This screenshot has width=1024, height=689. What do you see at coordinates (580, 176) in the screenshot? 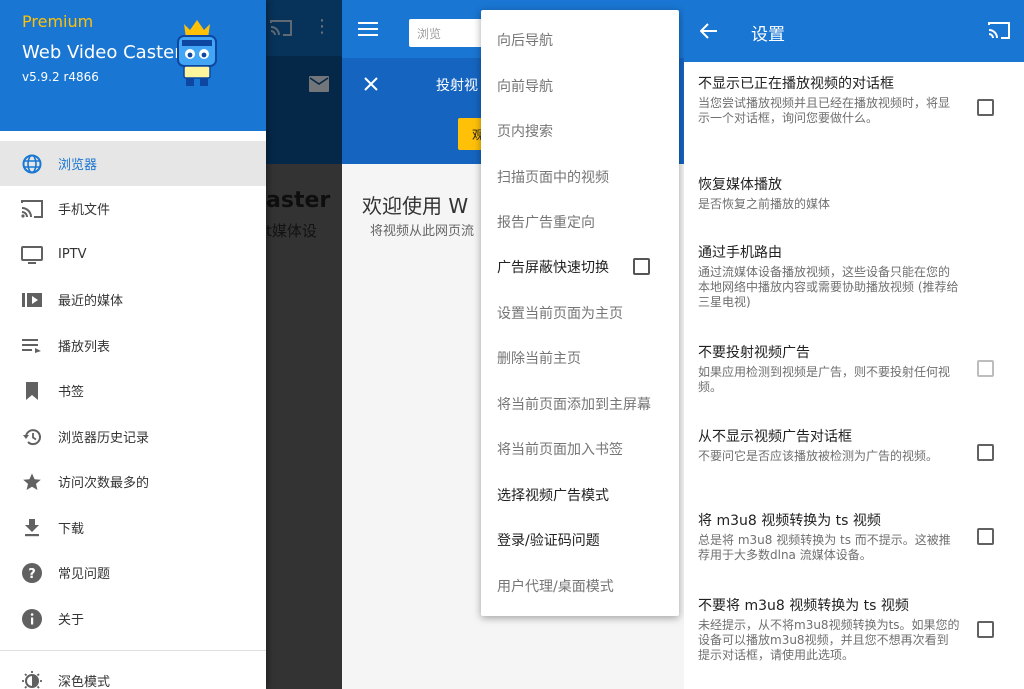
I see `menu-item-scan-videos: 扫描页面中的视频` at bounding box center [580, 176].